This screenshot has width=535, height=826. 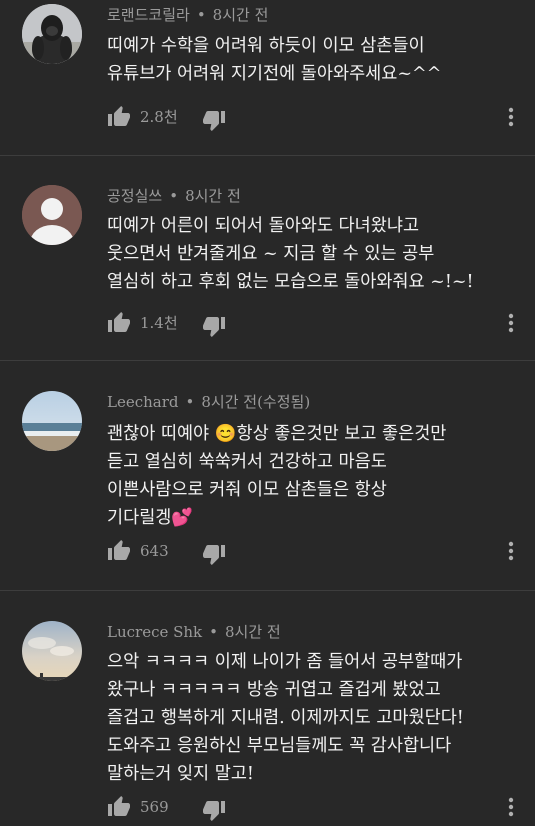 I want to click on gorilla-avatar-image, so click(x=52, y=34).